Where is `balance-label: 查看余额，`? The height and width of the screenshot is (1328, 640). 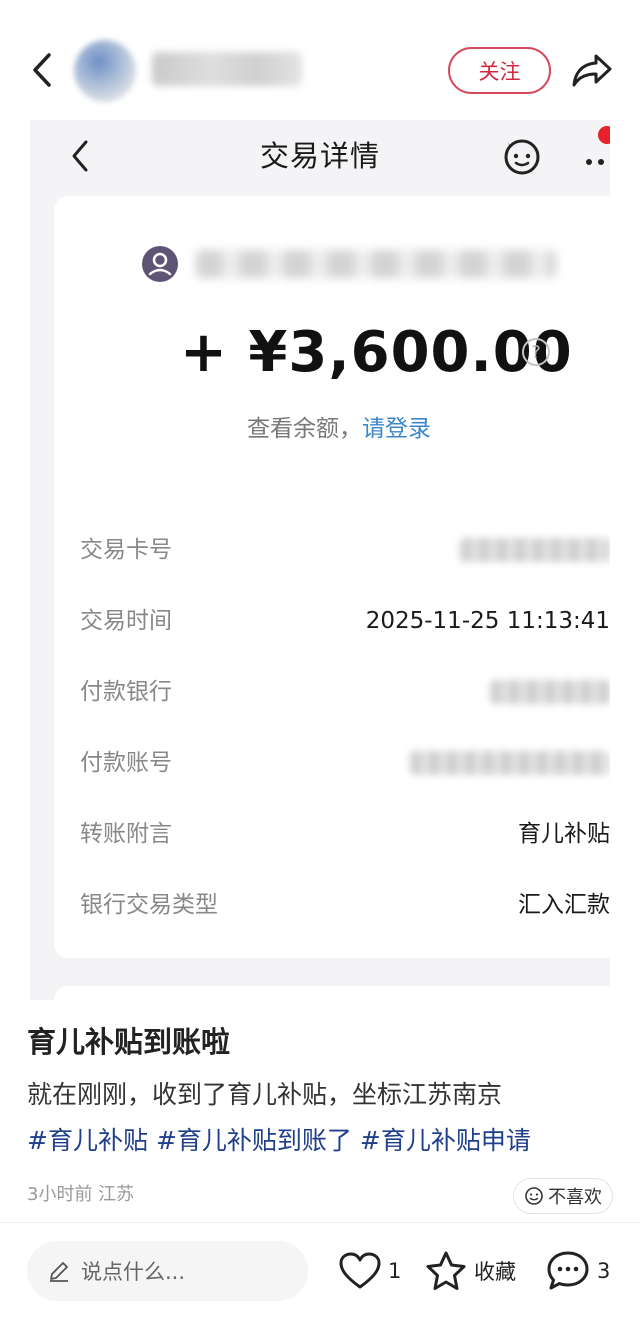
balance-label: 查看余额， is located at coordinates (304, 429).